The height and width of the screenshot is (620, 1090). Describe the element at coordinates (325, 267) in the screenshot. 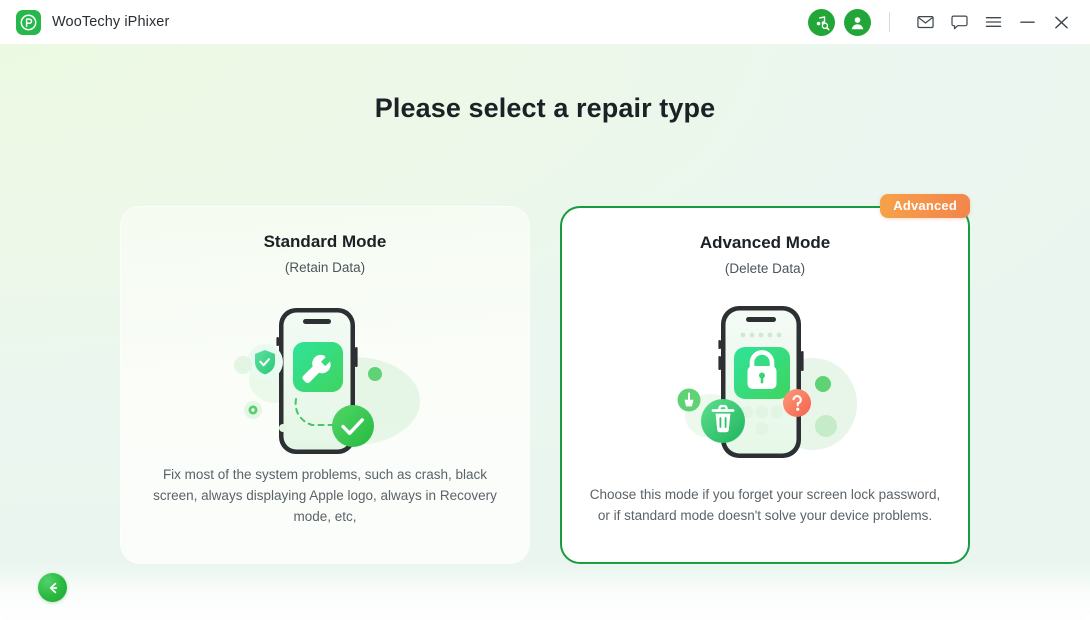

I see `card-subtitle-standard: (Retain Data)` at that location.